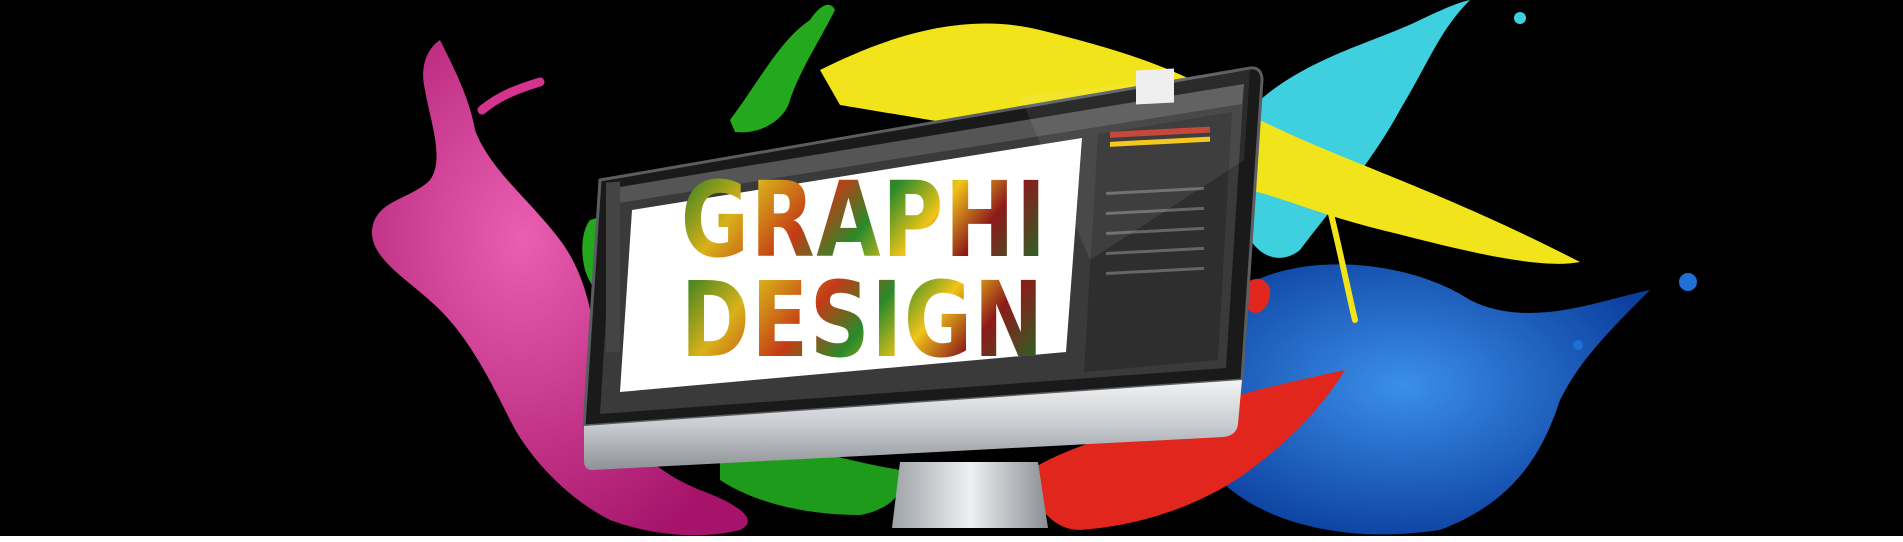 This screenshot has height=542, width=1903. Describe the element at coordinates (782, 68) in the screenshot. I see `green-paint-splash` at that location.